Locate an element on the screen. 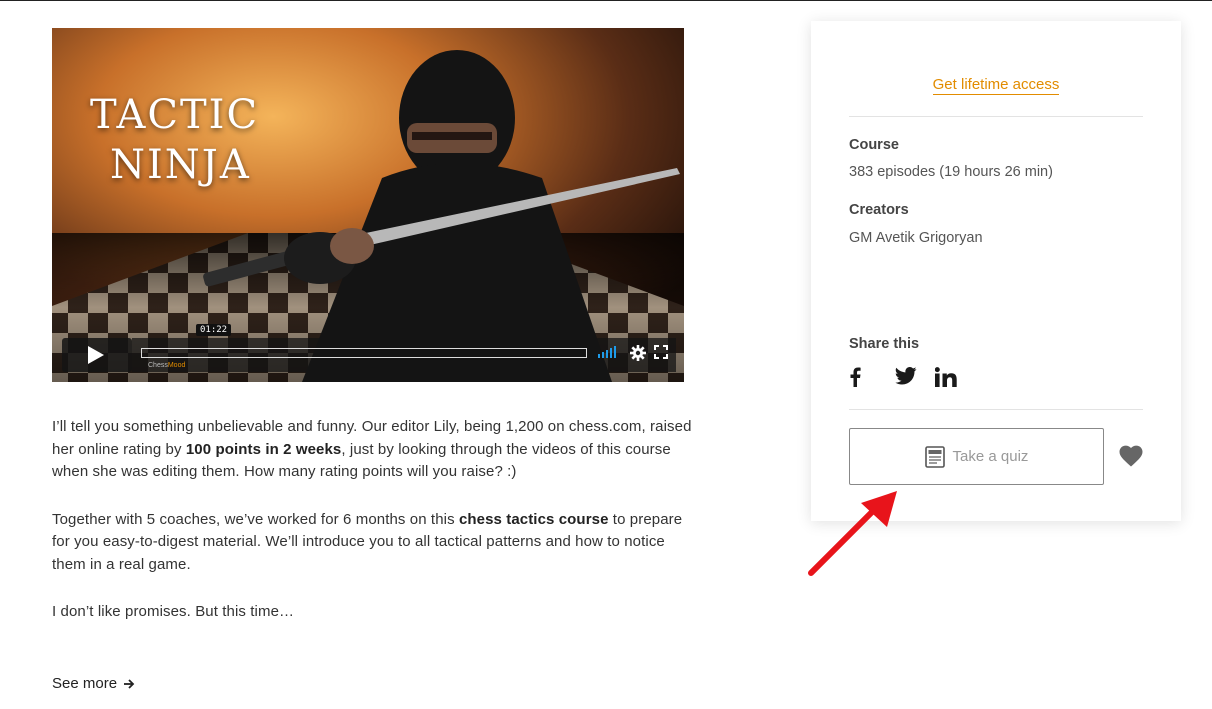 This screenshot has height=709, width=1212. see-more-label: See more is located at coordinates (85, 683).